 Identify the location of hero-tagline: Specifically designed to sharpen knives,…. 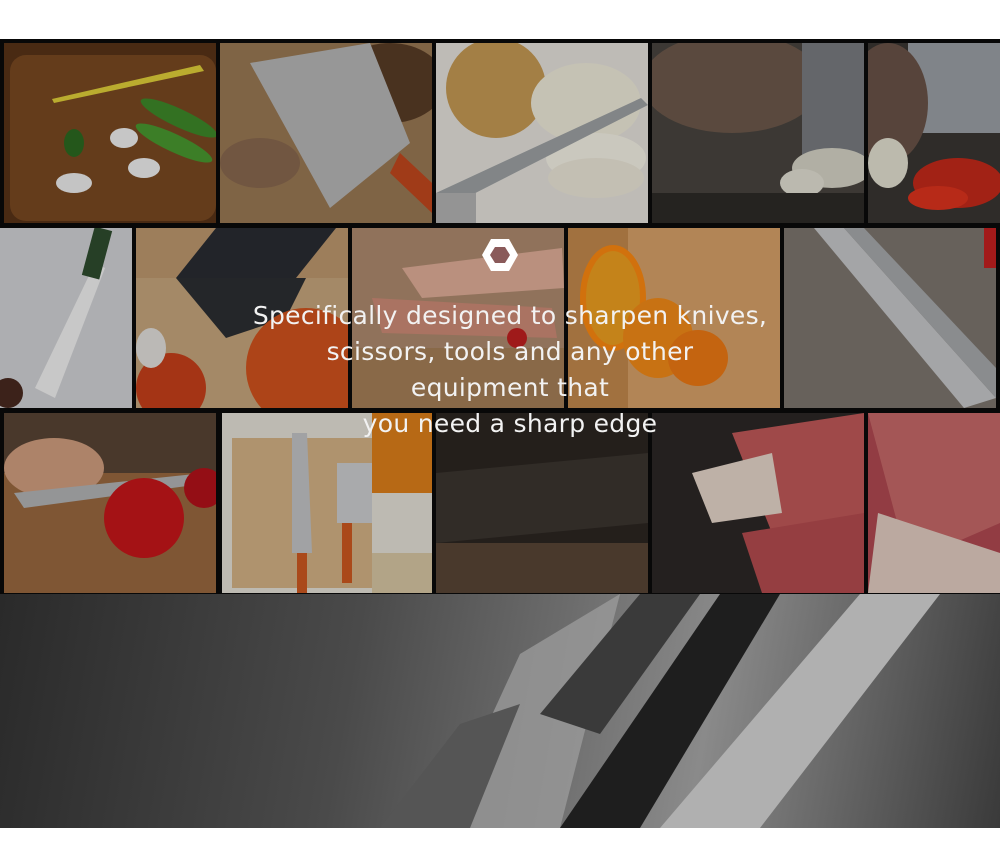
(510, 370).